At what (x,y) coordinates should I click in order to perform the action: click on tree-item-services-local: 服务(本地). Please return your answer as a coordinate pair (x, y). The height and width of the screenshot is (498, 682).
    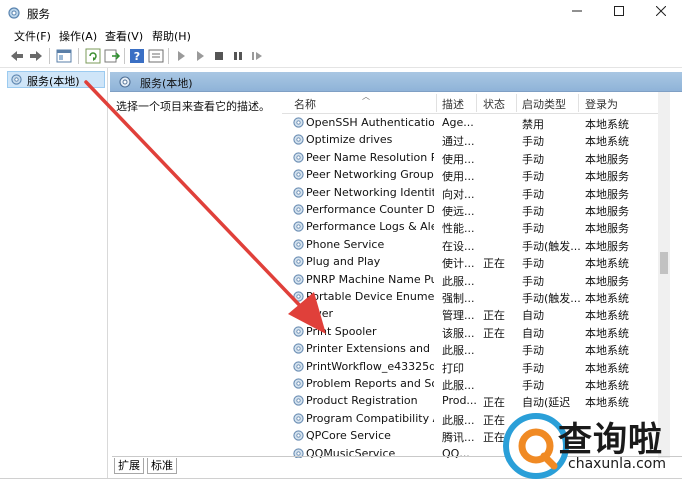
    Looking at the image, I should click on (56, 79).